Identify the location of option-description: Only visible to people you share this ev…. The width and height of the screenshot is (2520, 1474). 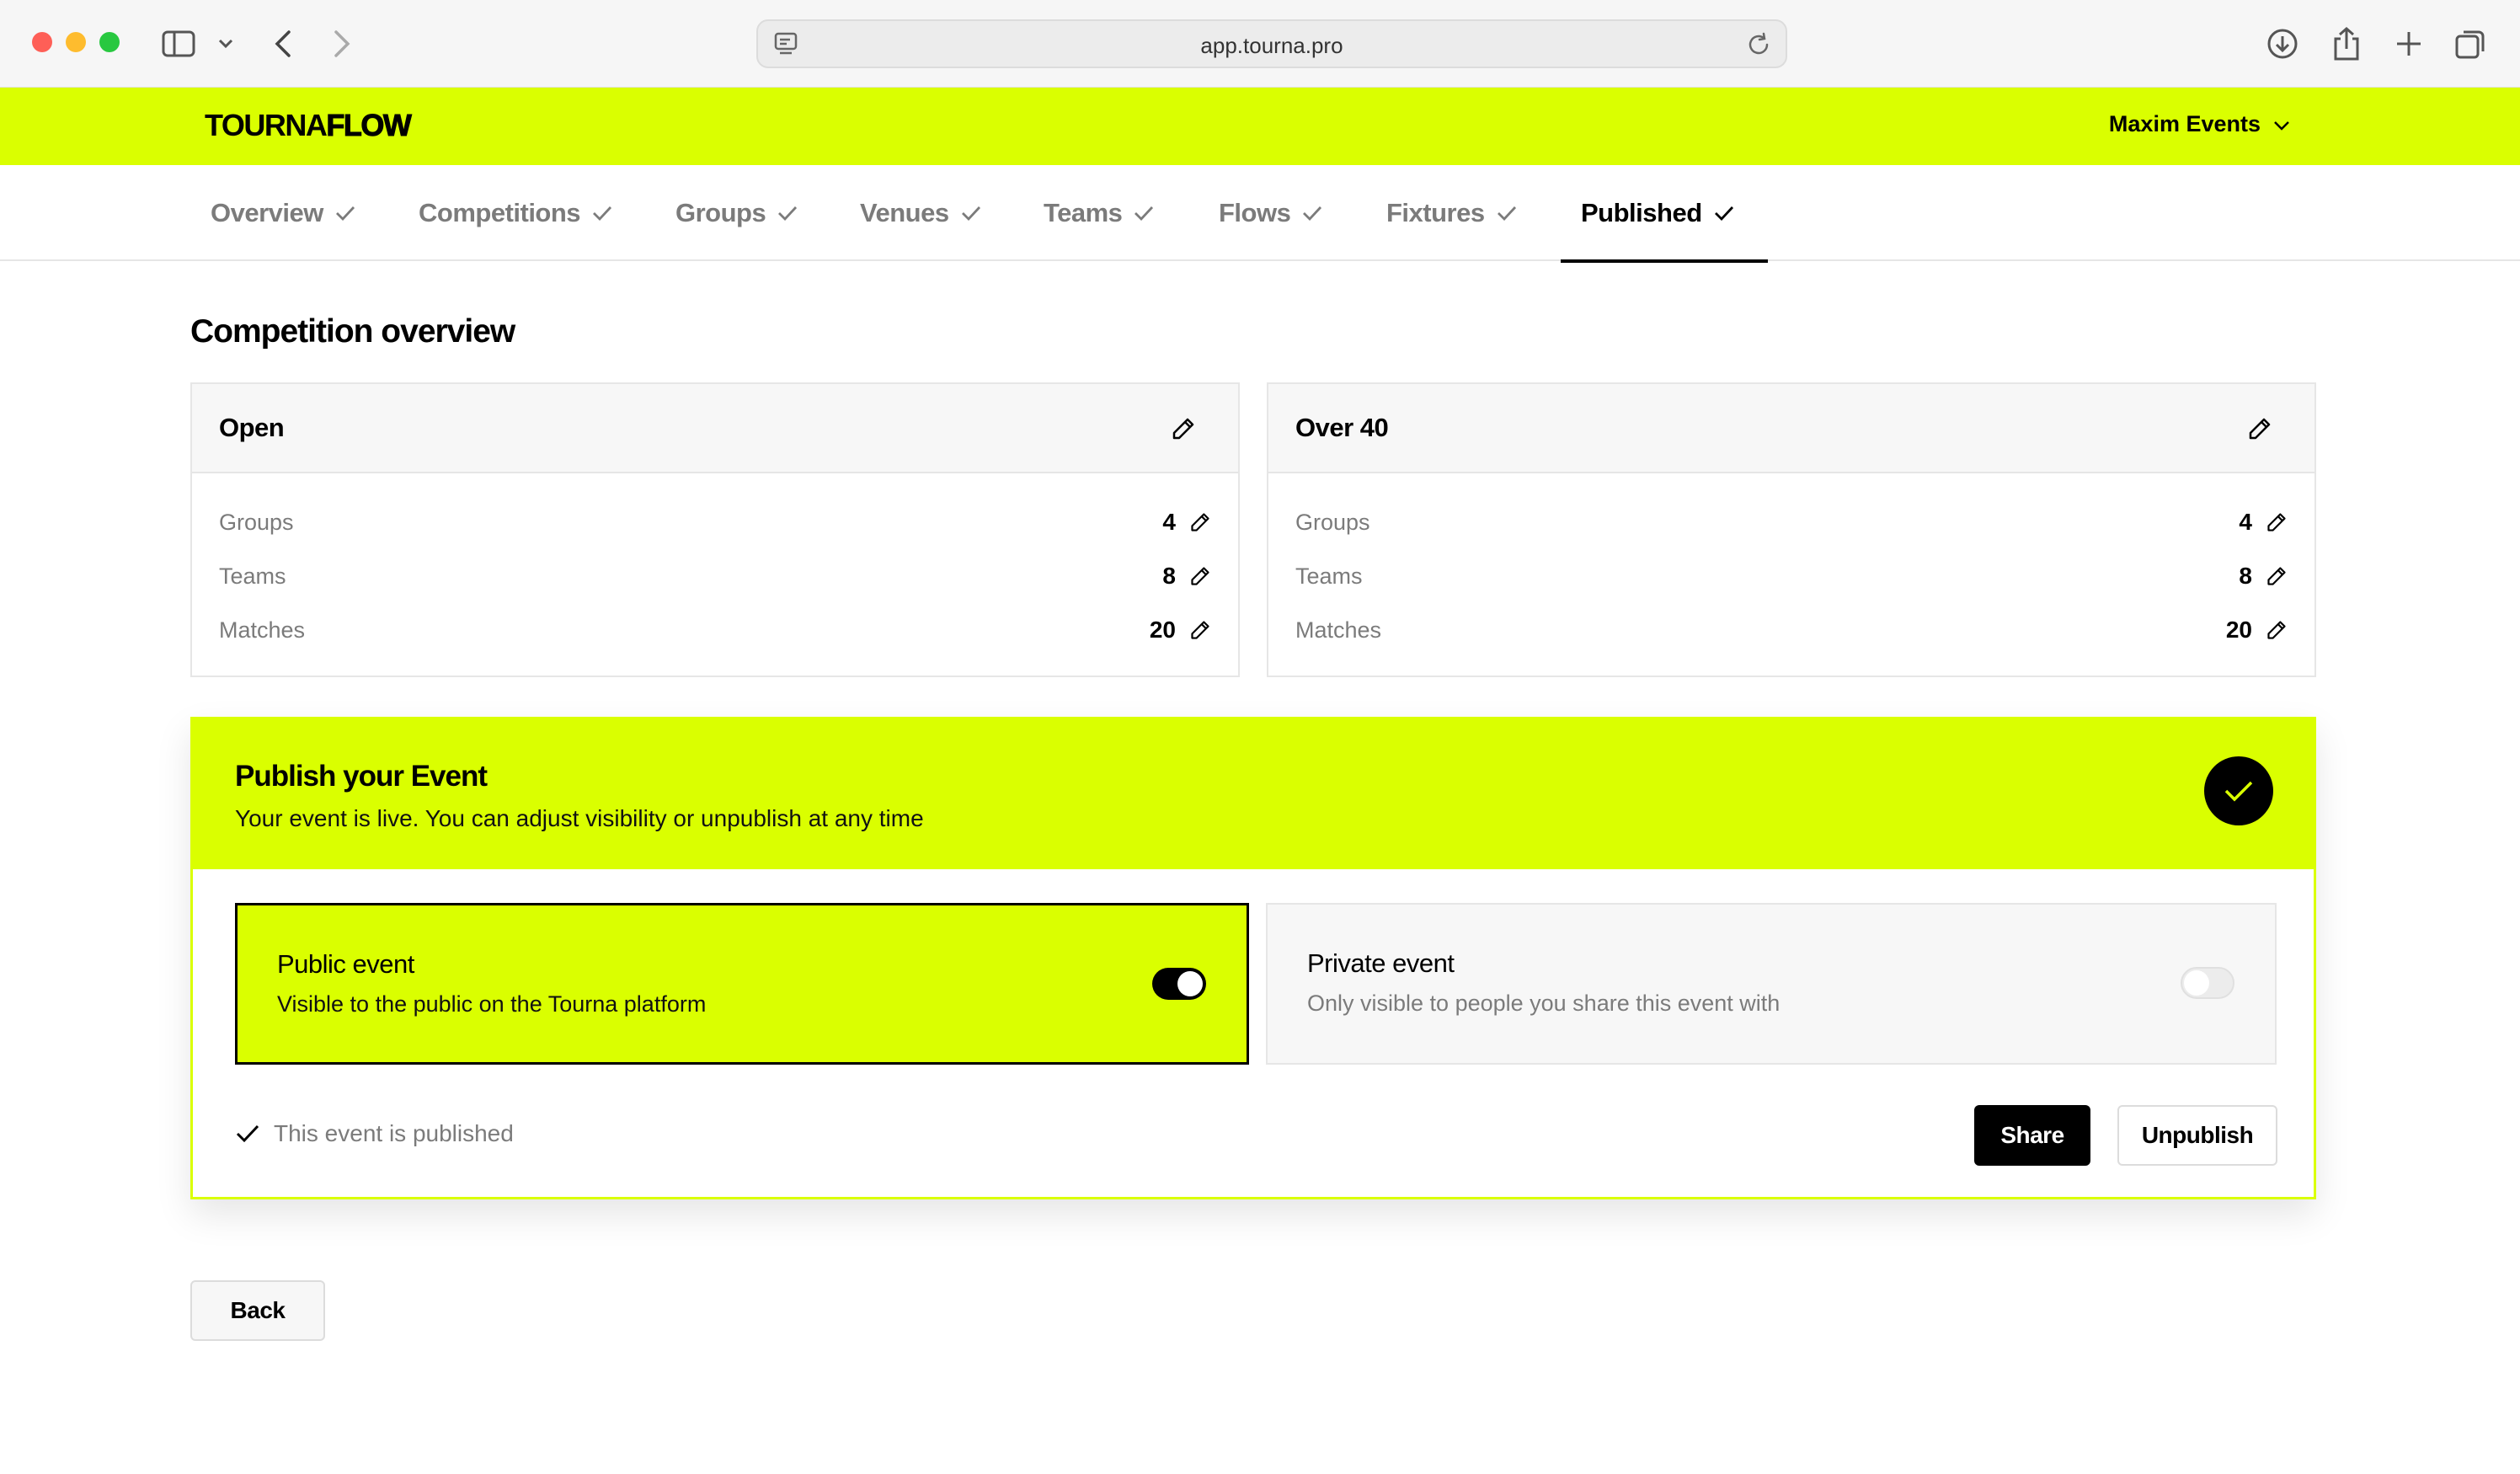
(1544, 1004).